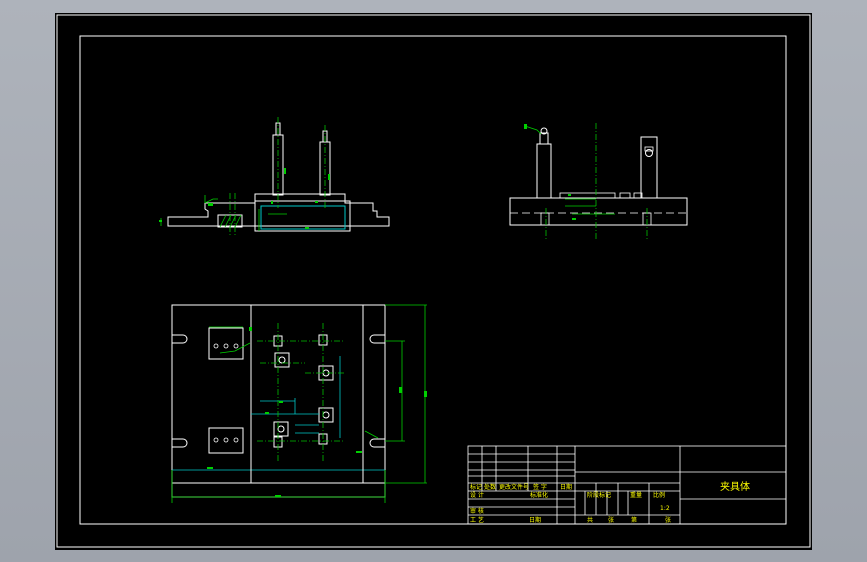 This screenshot has height=562, width=867. Describe the element at coordinates (476, 487) in the screenshot. I see `tb-header-mark: 标记` at that location.